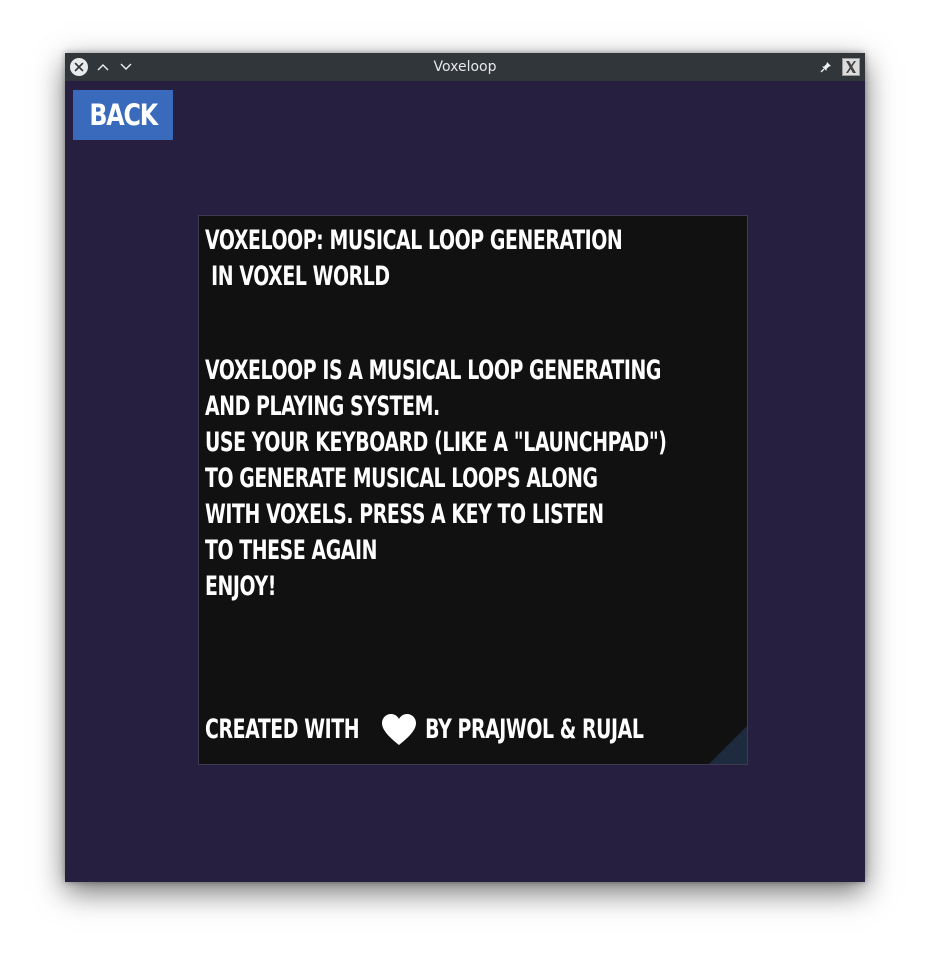  I want to click on about-description-line: VOXELOOP IS A MUSICAL LOOP GENERATING, so click(433, 370).